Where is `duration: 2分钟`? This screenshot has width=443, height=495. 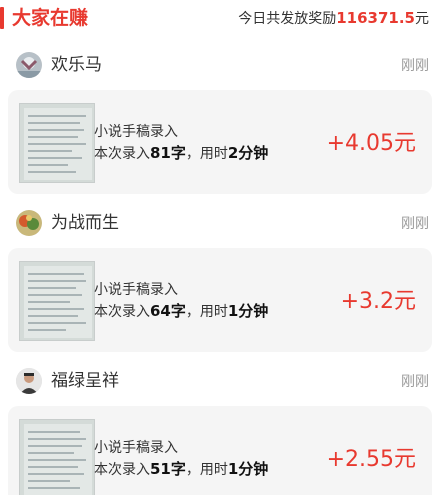
duration: 2分钟 is located at coordinates (248, 153).